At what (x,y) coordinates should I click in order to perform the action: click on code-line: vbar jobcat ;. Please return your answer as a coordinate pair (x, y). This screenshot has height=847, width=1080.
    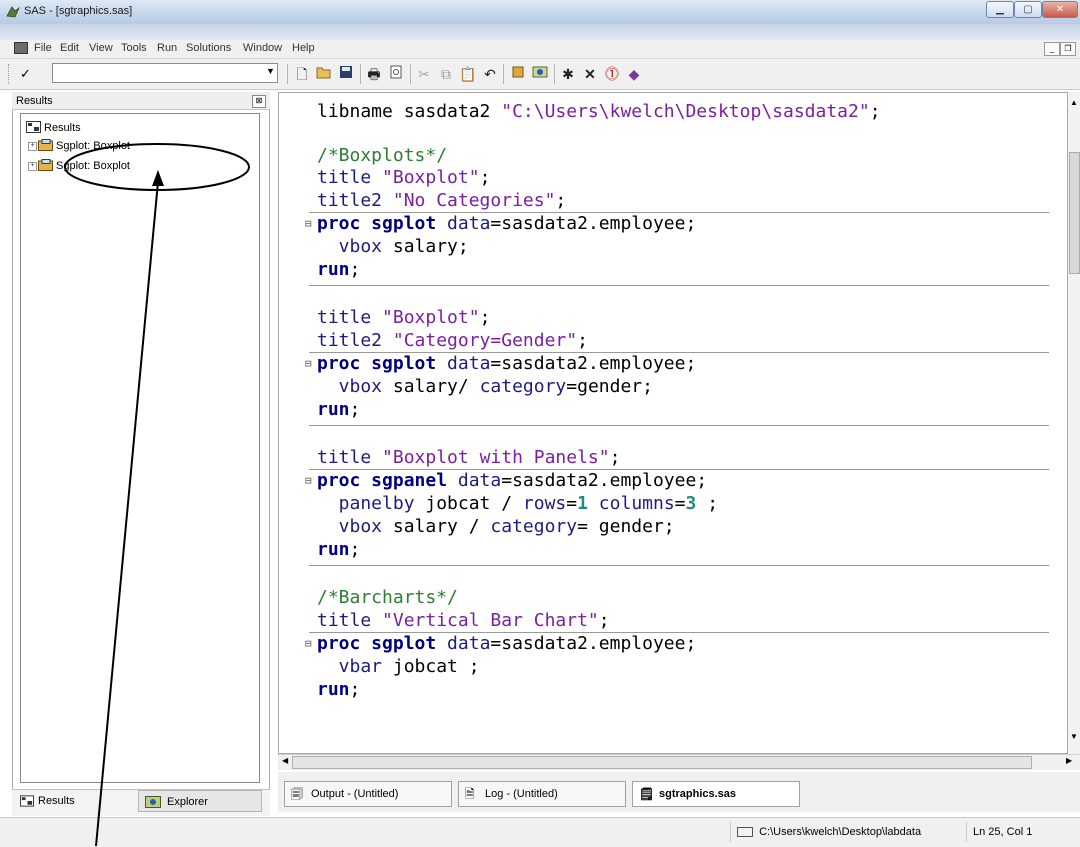
    Looking at the image, I should click on (398, 666).